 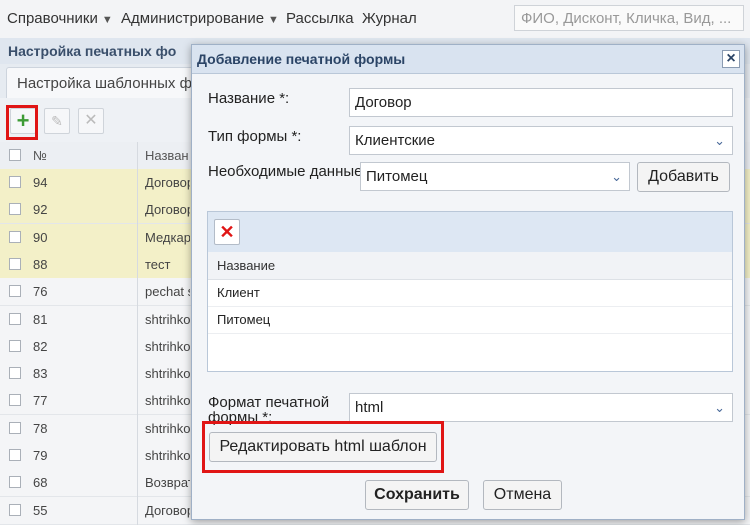 I want to click on tab-label: Настройка шаблонных фо, so click(x=109, y=83).